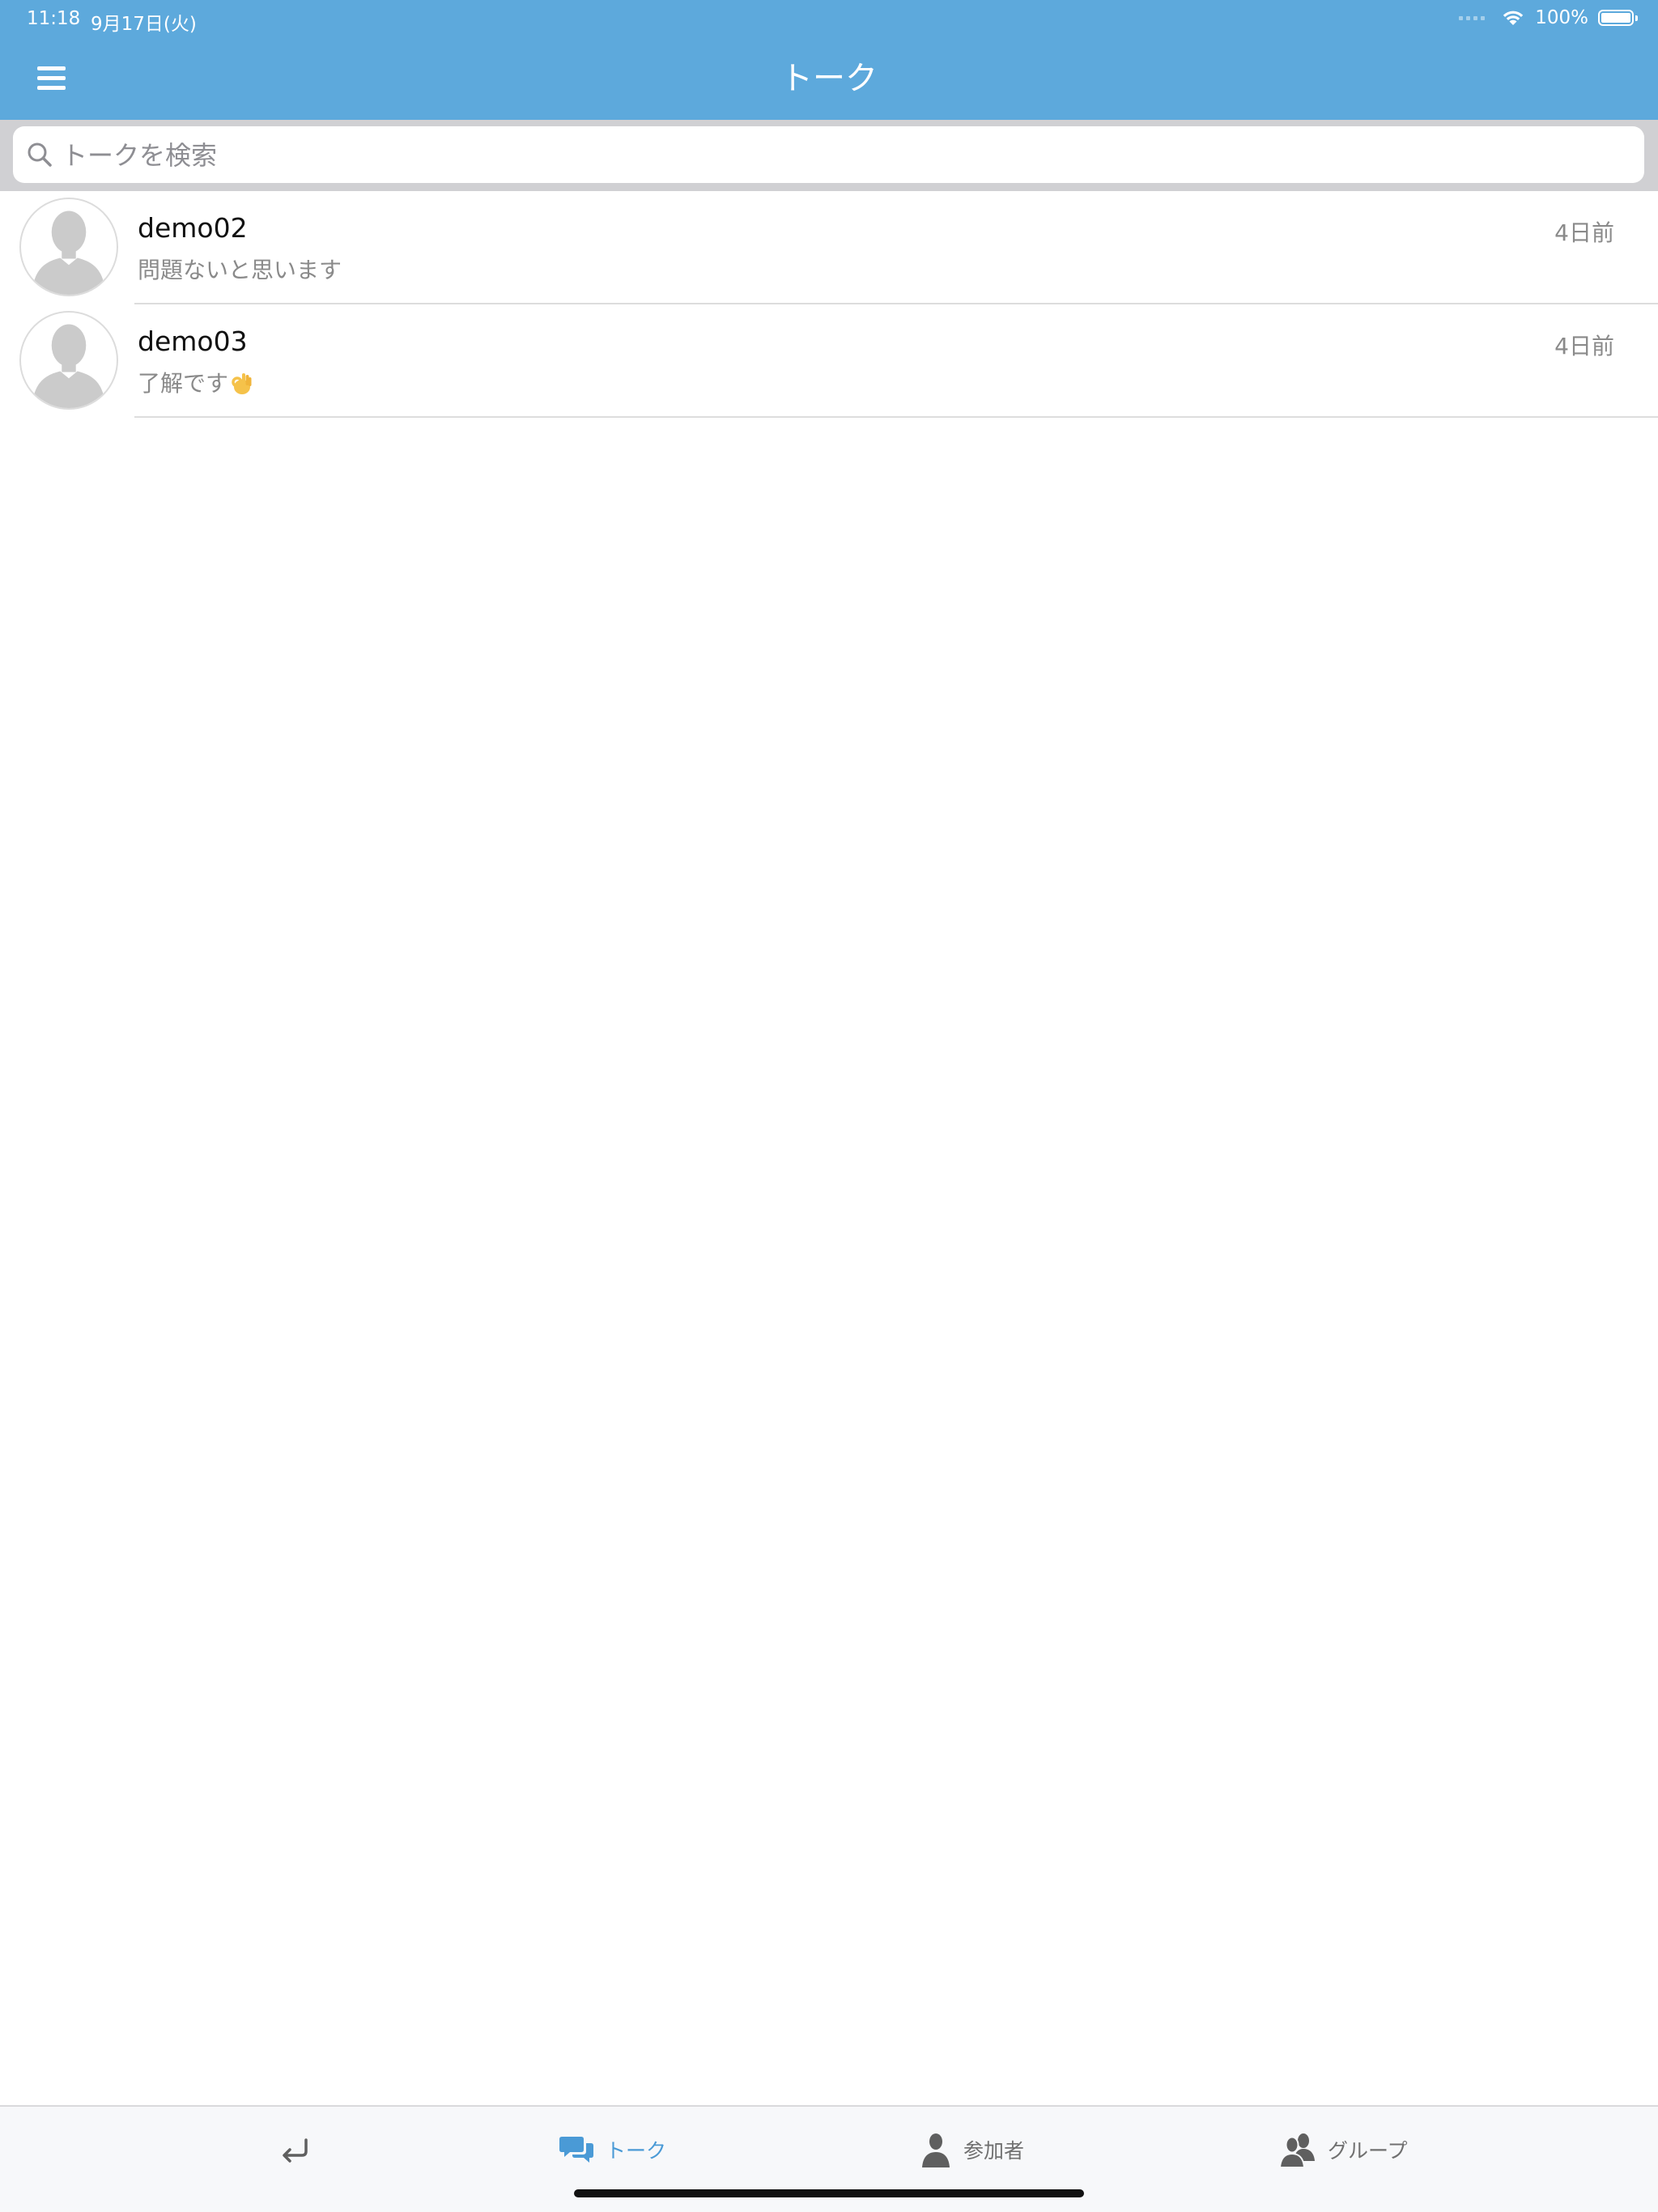  What do you see at coordinates (829, 2193) in the screenshot?
I see `home-indicator` at bounding box center [829, 2193].